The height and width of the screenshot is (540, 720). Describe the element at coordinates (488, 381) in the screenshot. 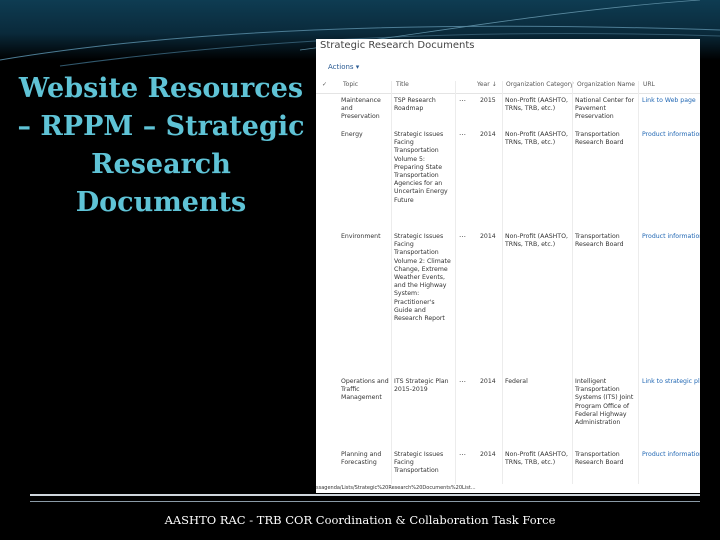

I see `row-4-year: 2014` at that location.